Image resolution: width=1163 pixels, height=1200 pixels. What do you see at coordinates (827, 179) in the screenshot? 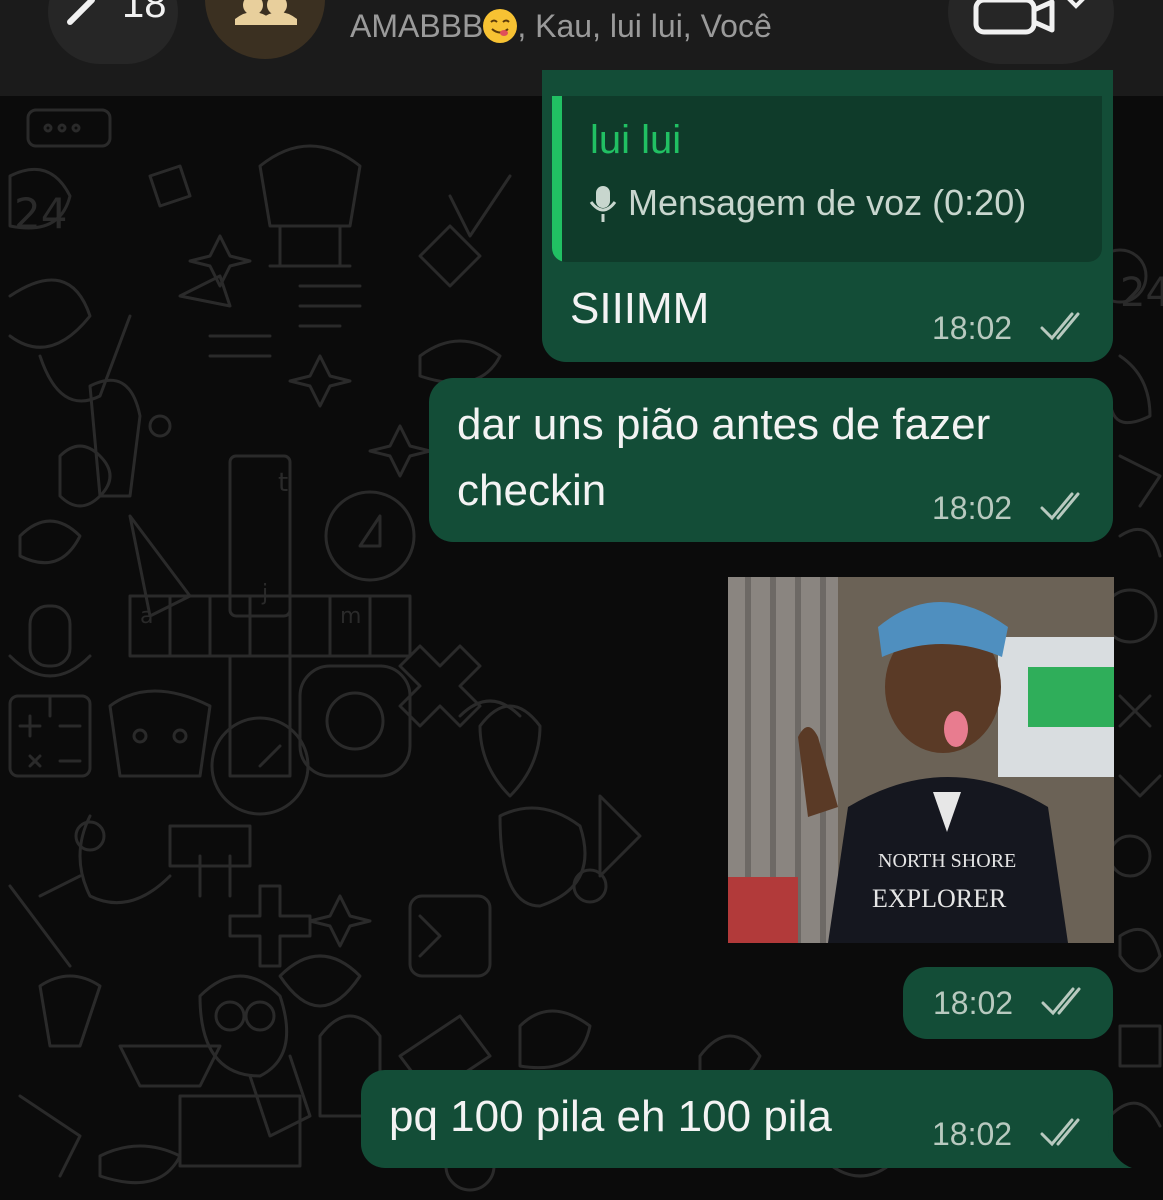
I see `quoted-message: lui lui Mensagem de voz (0:20)` at bounding box center [827, 179].